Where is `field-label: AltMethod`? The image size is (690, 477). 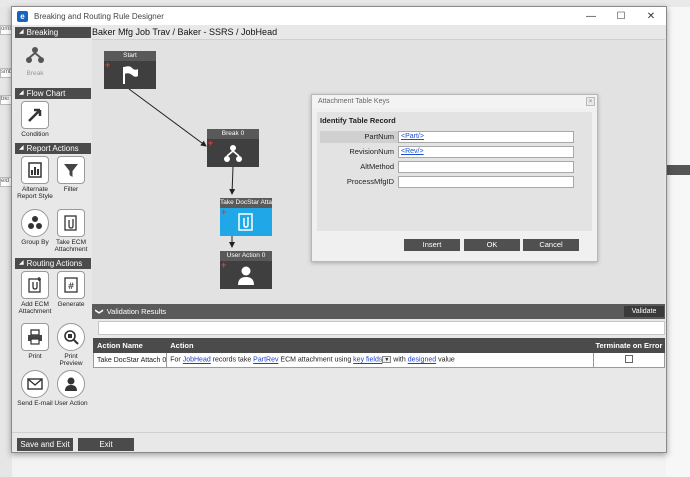
field-label: AltMethod is located at coordinates (377, 166).